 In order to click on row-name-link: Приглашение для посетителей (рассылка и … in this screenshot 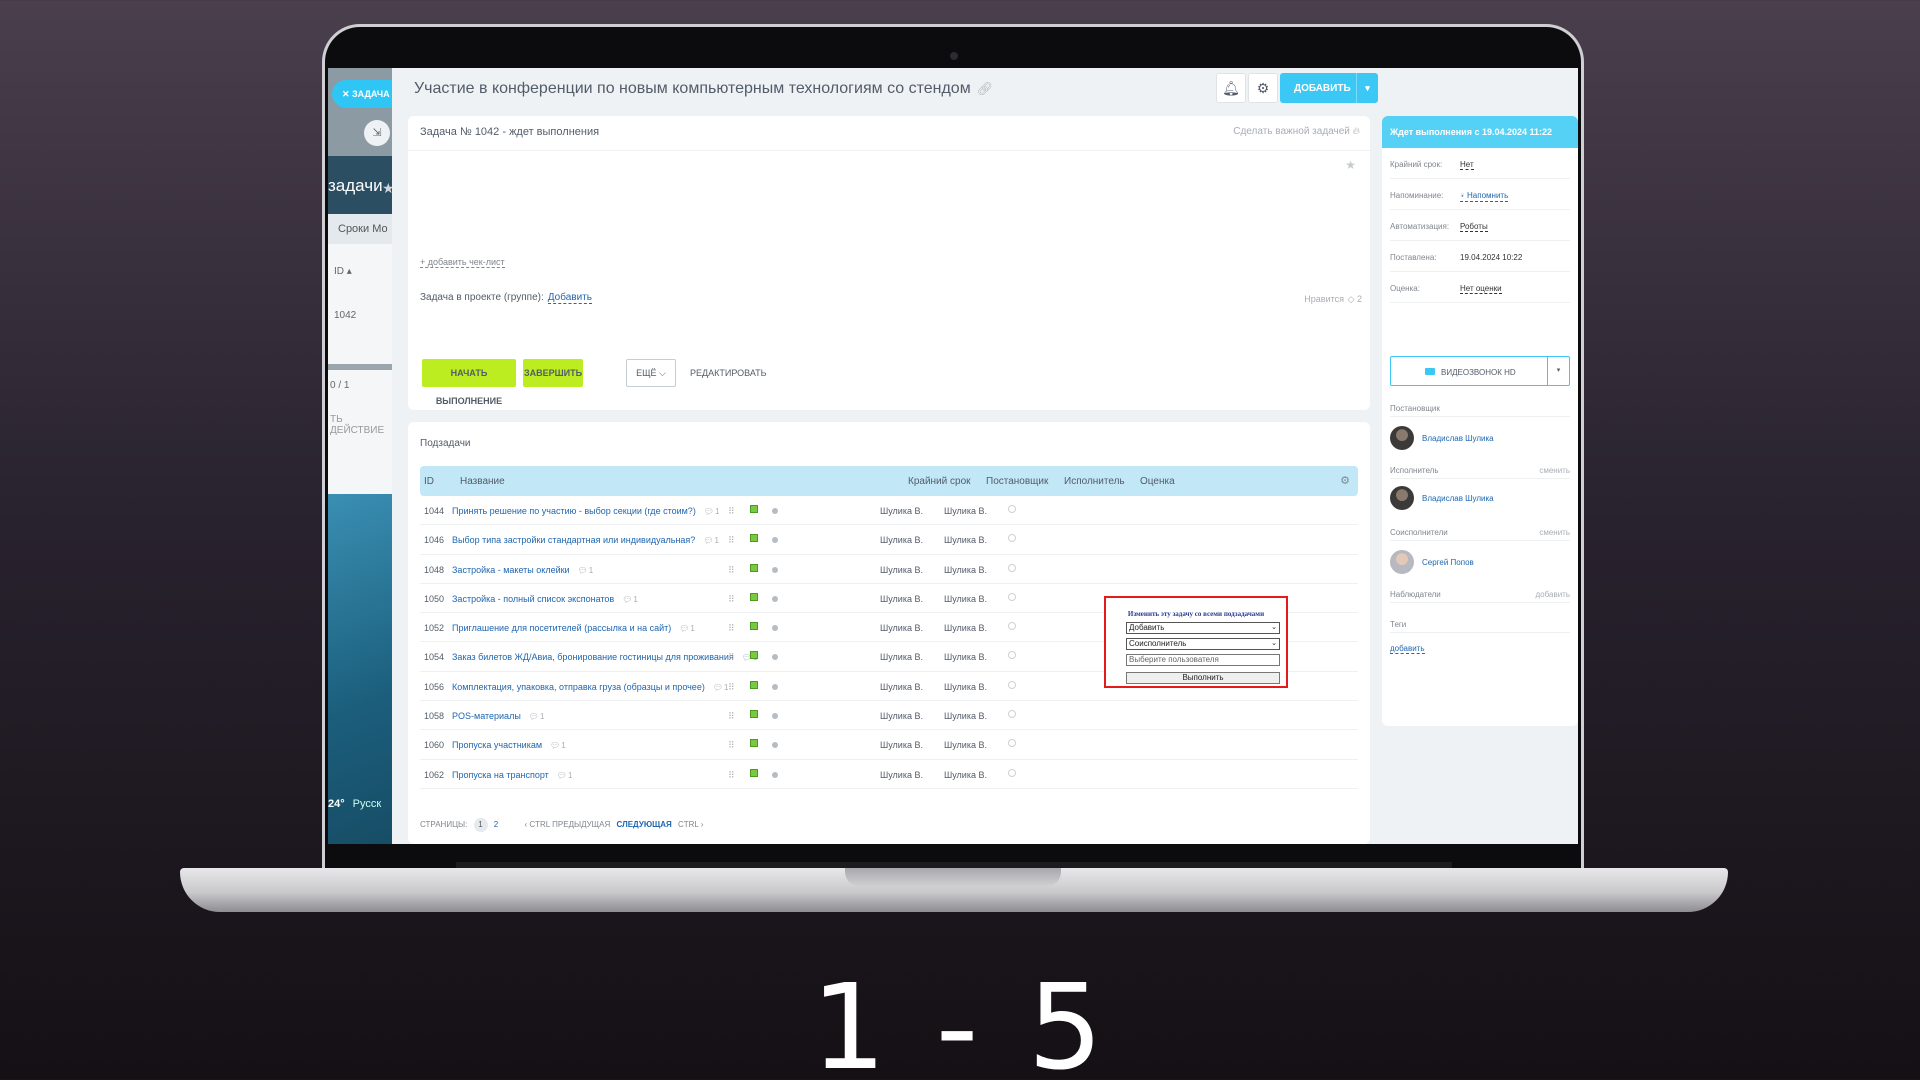, I will do `click(561, 628)`.